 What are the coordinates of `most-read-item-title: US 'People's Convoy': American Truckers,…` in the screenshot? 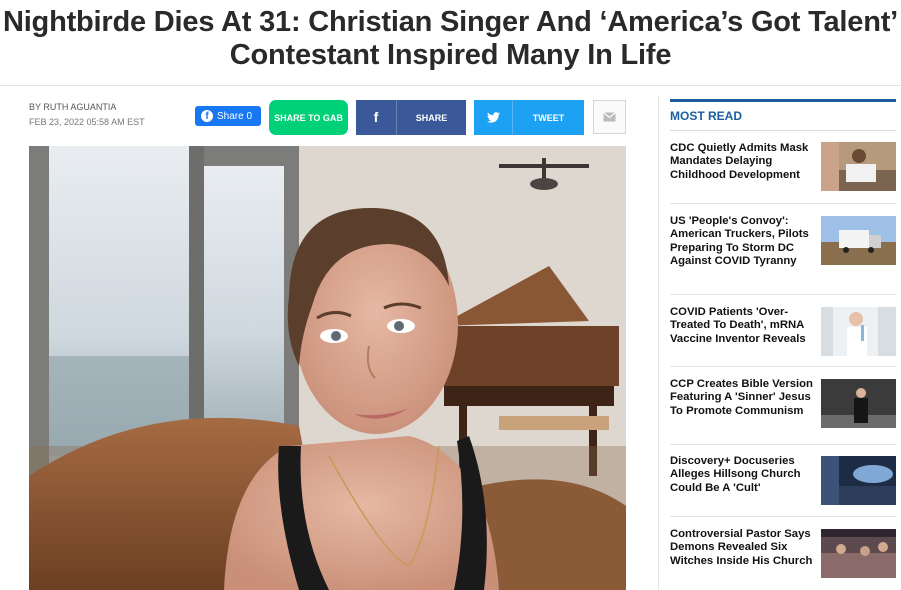 It's located at (742, 242).